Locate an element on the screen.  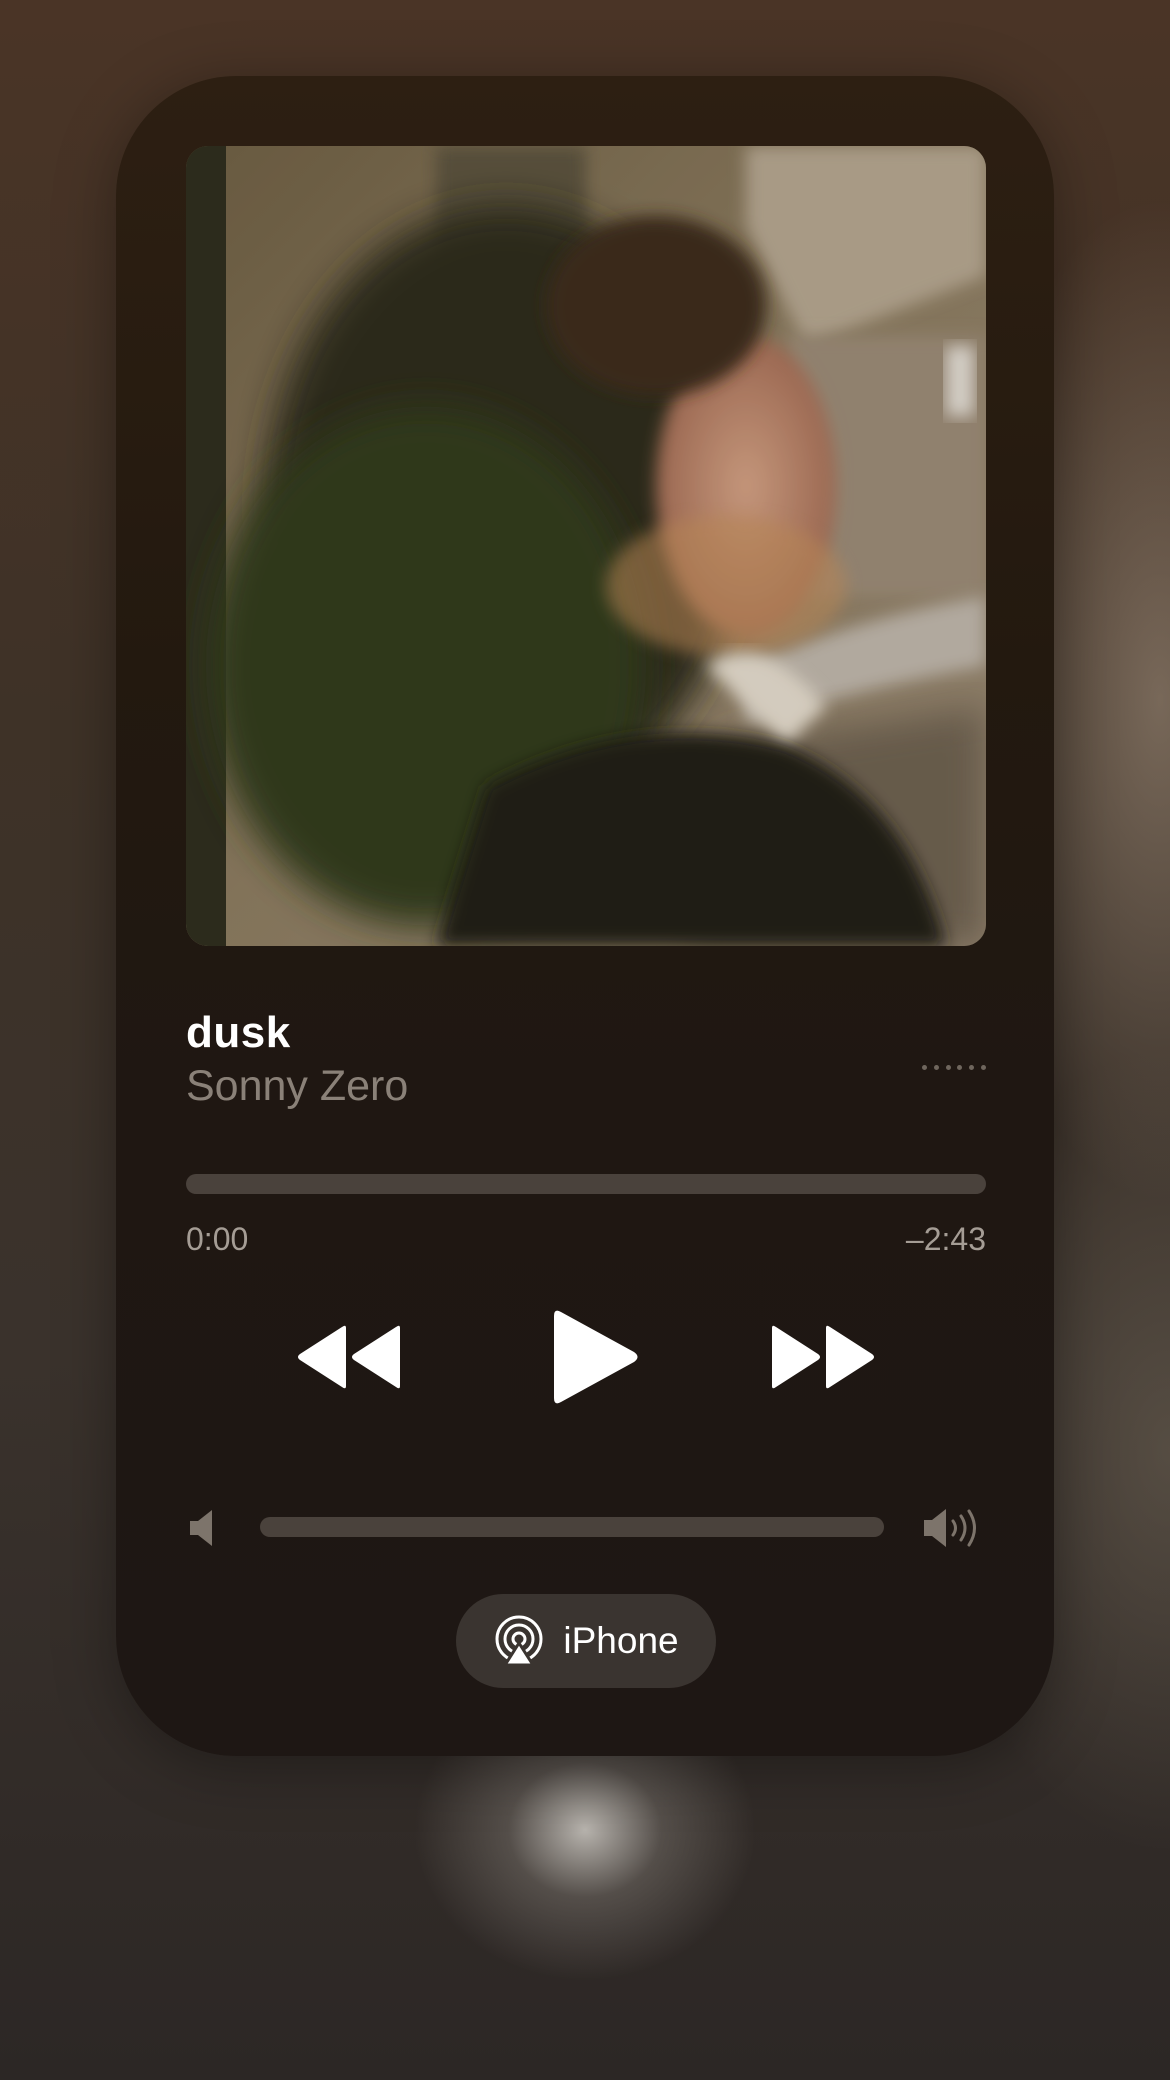
song-title: dusk is located at coordinates (238, 1032).